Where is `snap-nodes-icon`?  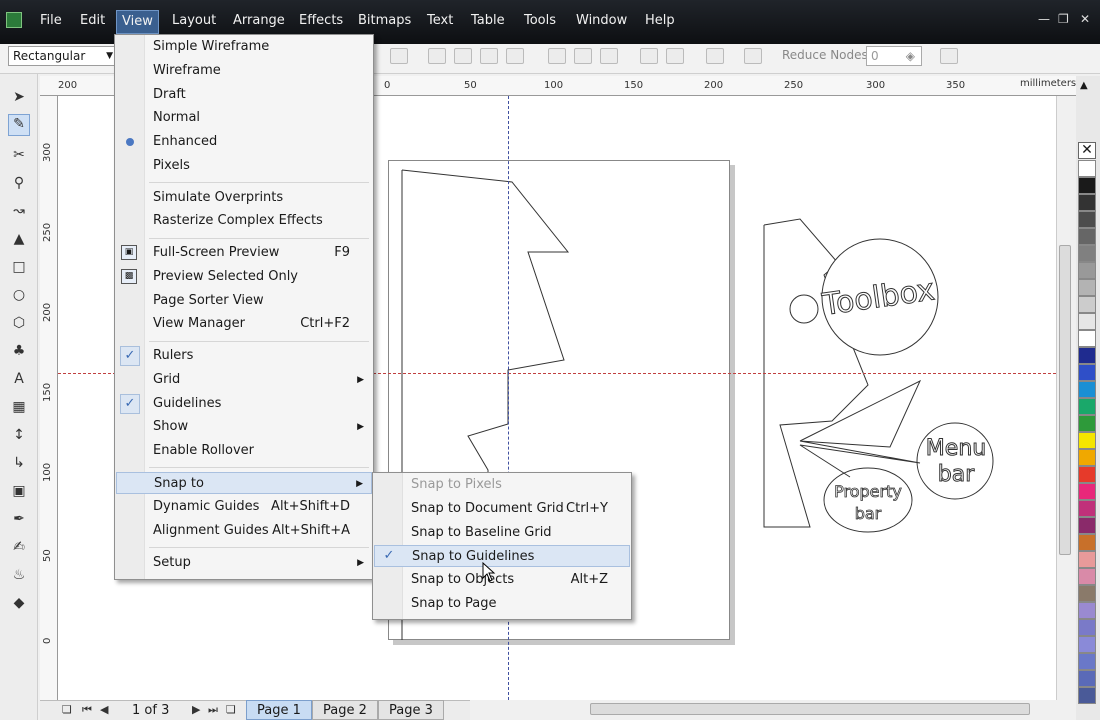 snap-nodes-icon is located at coordinates (949, 56).